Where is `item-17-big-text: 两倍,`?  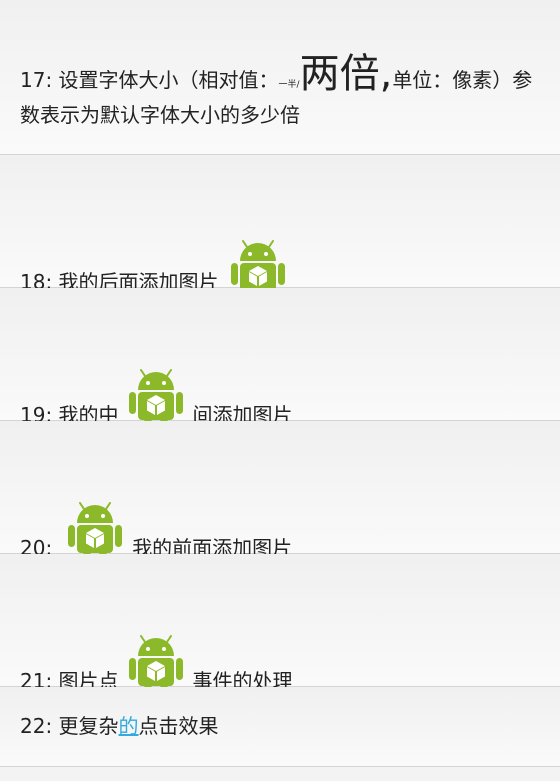
item-17-big-text: 两倍, is located at coordinates (346, 74).